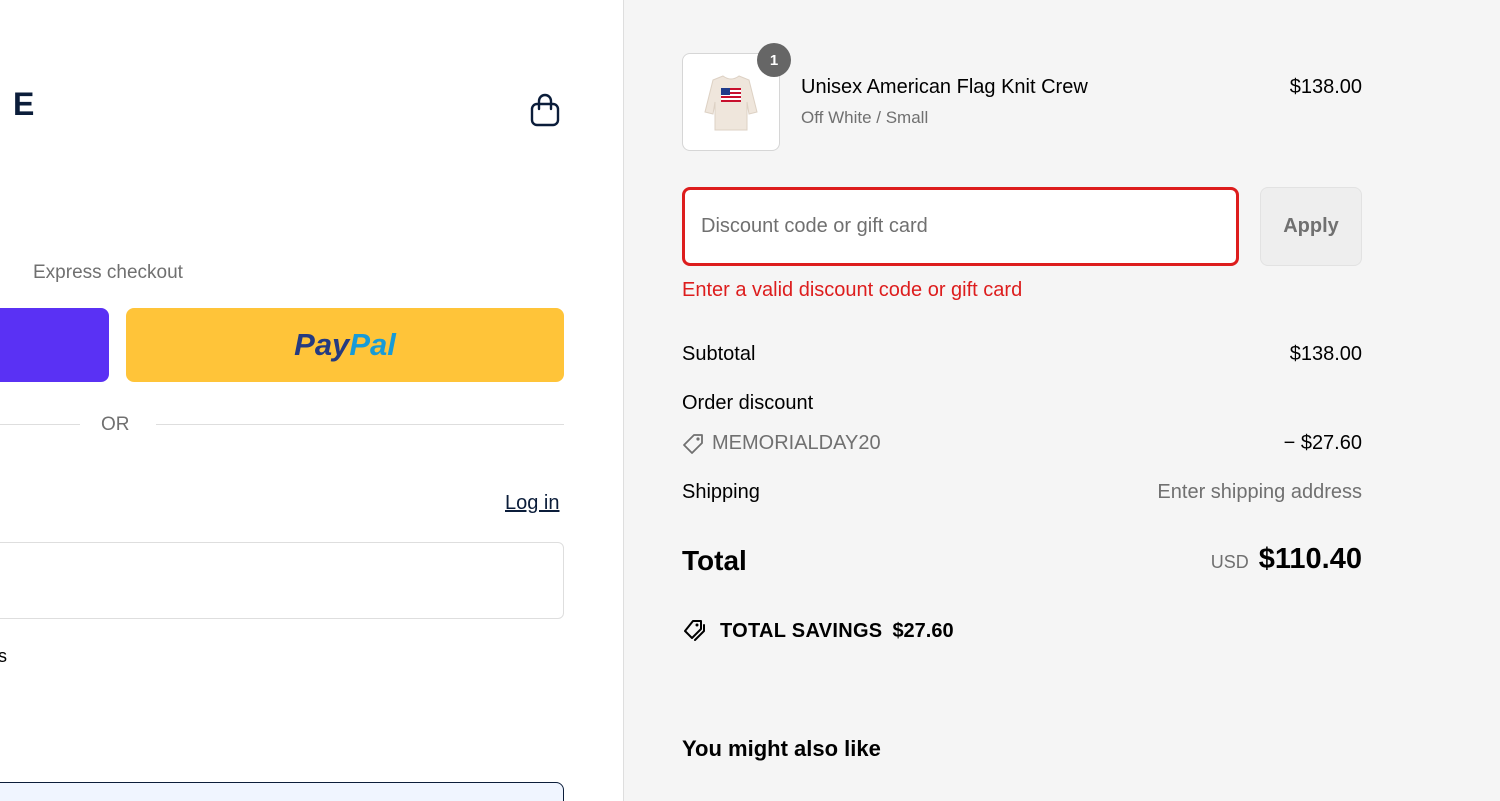 This screenshot has height=801, width=1500. I want to click on shop-pay-button, so click(54, 345).